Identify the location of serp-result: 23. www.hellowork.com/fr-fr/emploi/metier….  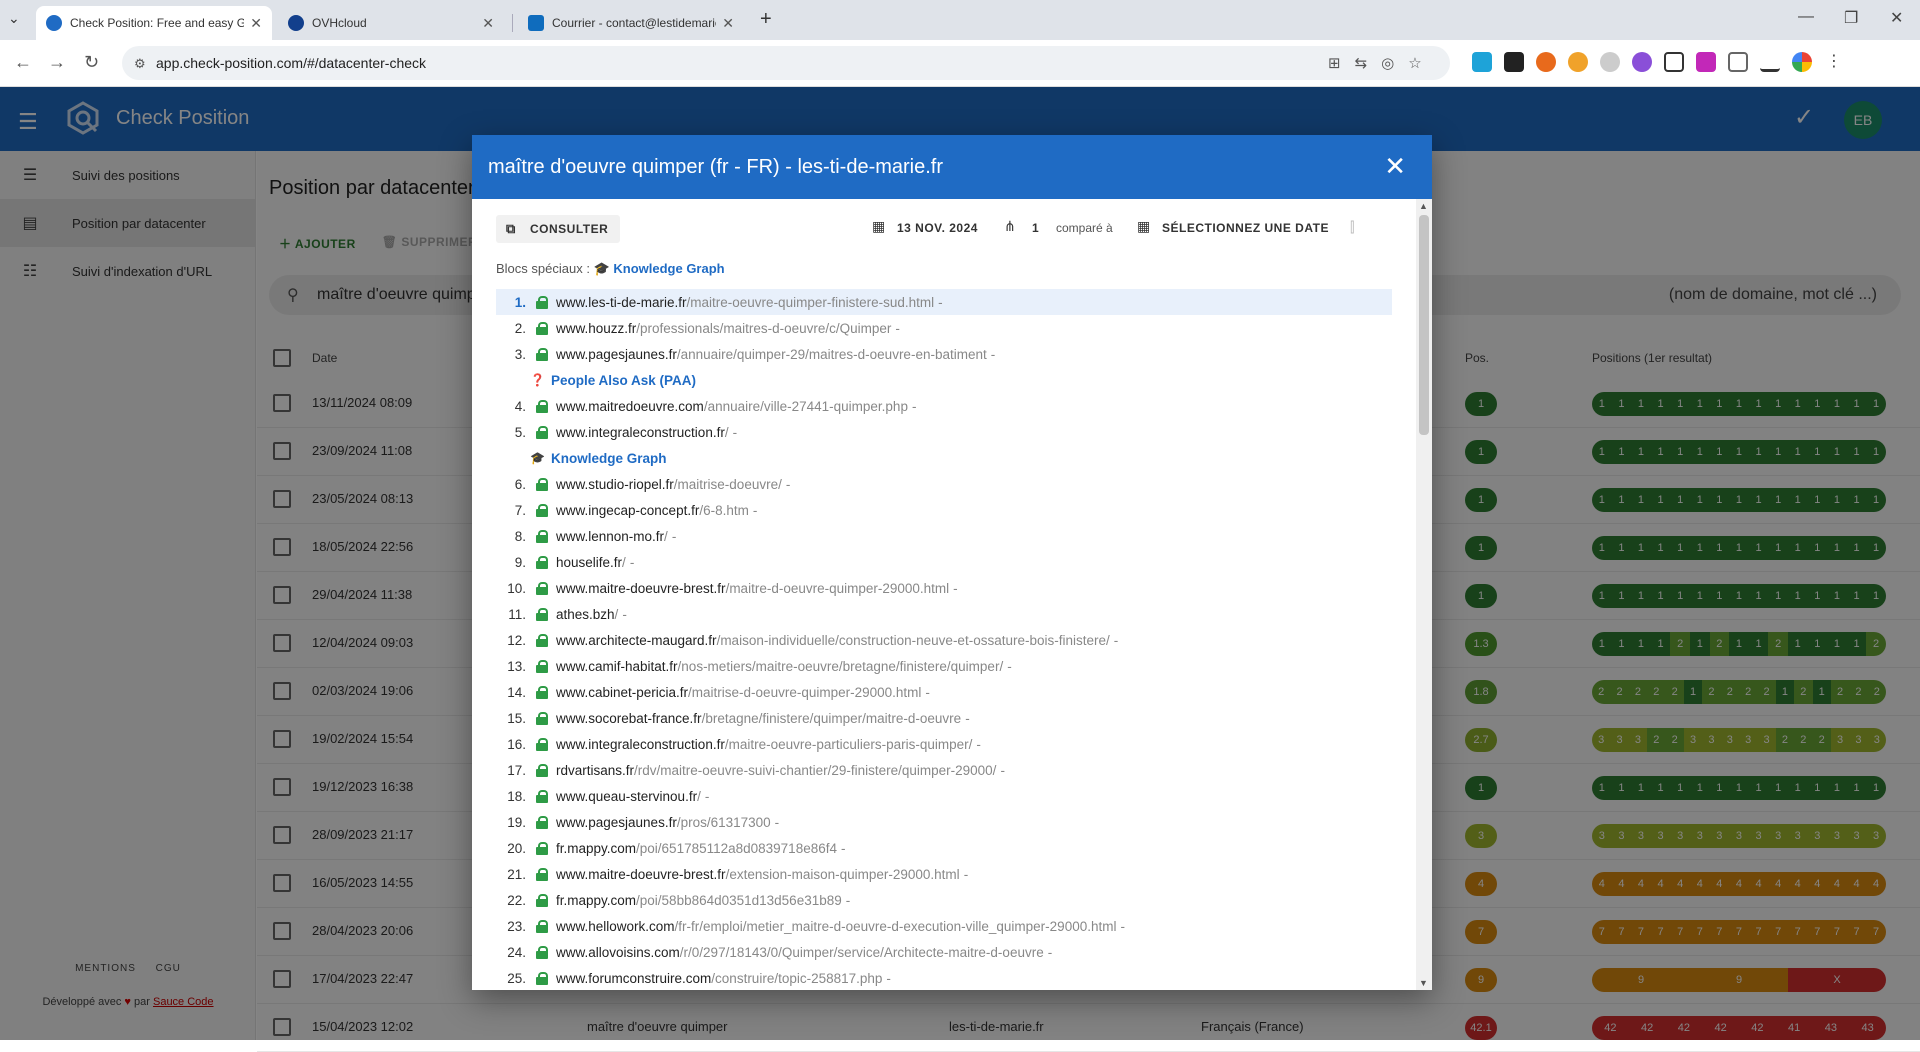
(944, 926).